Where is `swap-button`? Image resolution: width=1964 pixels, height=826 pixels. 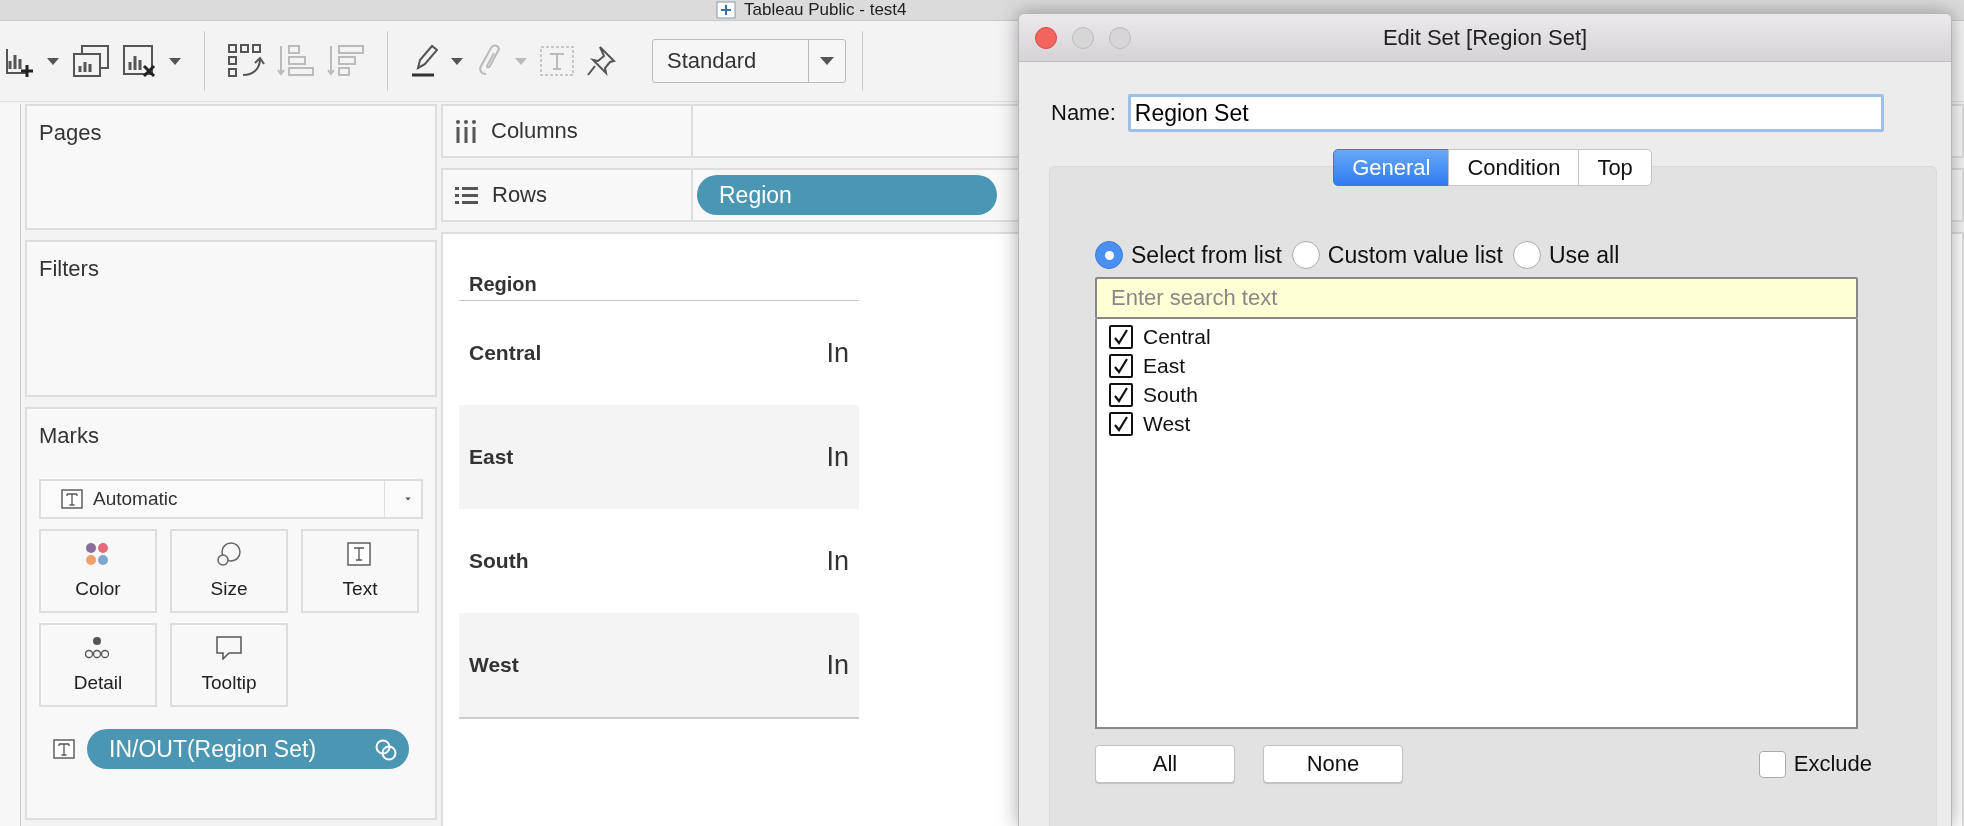 swap-button is located at coordinates (246, 61).